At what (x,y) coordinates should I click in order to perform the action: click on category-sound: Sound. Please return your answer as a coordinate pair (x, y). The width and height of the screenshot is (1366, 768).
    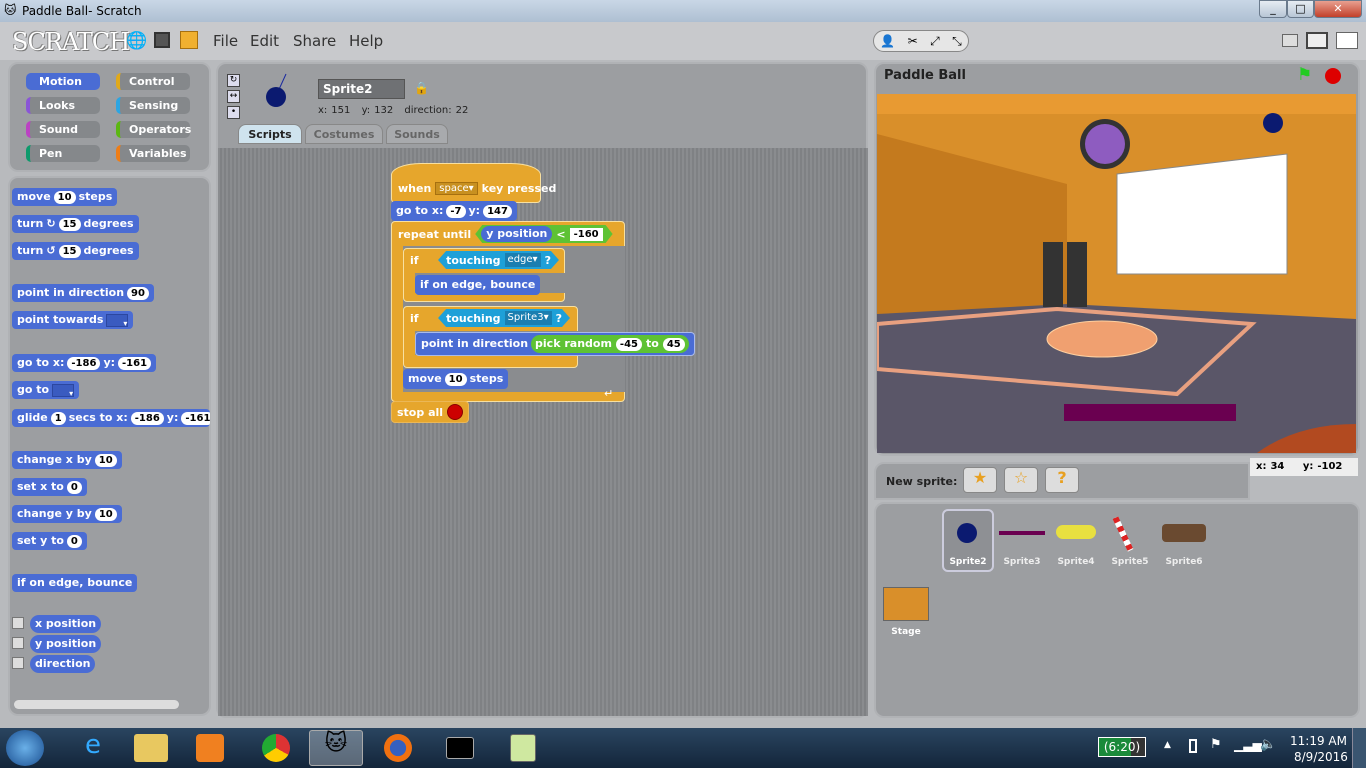
    Looking at the image, I should click on (63, 129).